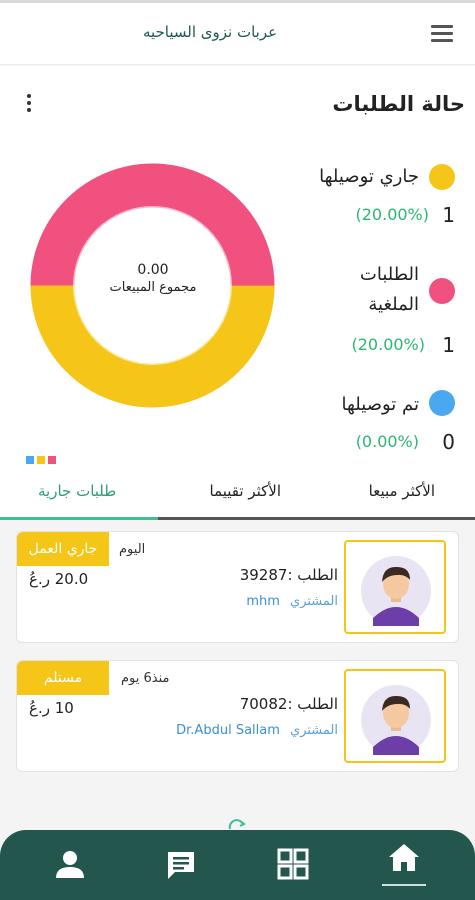 Image resolution: width=475 pixels, height=900 pixels. I want to click on active-nav-indicator, so click(404, 885).